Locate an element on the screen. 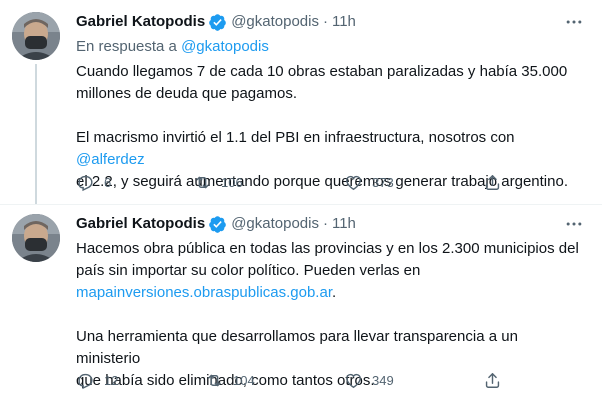 The image size is (602, 404). reply-count: 12 is located at coordinates (111, 380).